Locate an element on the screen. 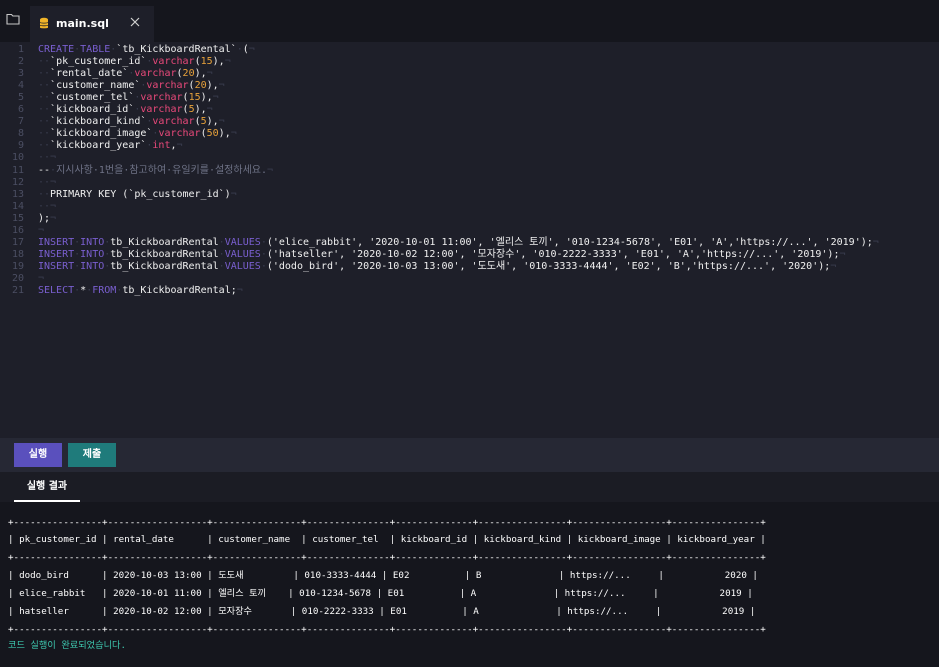 The image size is (939, 667). code-line: 5 ··`customer_tel`·varchar(15),¬ is located at coordinates (469, 98).